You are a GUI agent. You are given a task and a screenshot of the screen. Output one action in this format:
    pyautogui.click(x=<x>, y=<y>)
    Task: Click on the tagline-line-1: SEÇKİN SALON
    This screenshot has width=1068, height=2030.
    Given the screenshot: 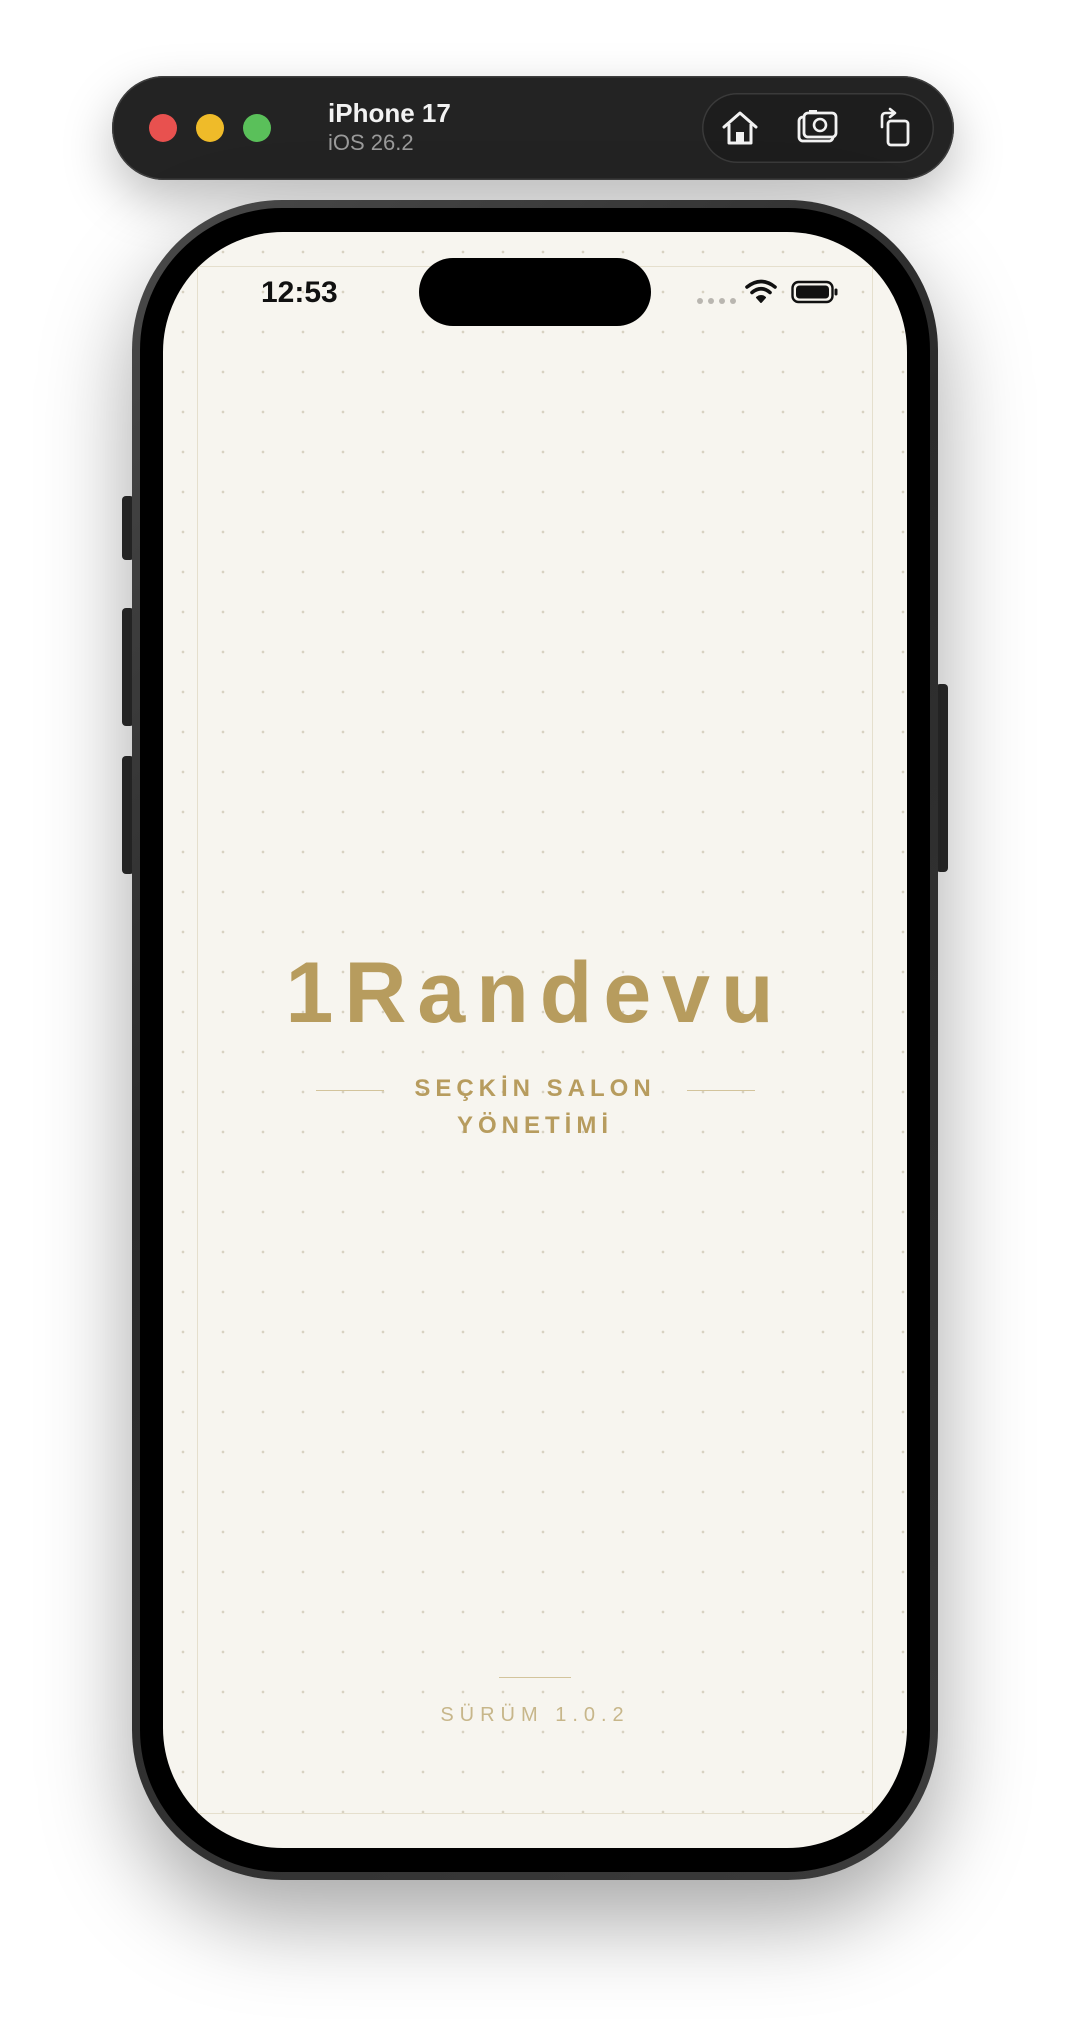 What is the action you would take?
    pyautogui.click(x=535, y=1088)
    